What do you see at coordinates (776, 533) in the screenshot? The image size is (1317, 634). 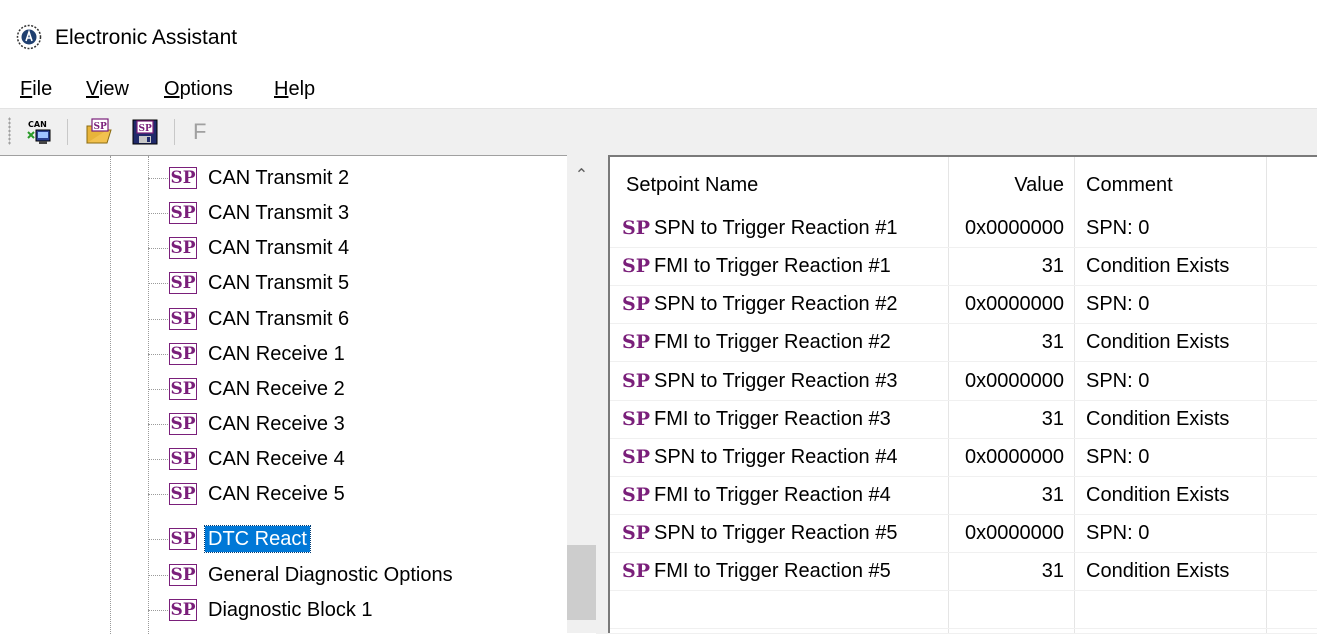 I see `setpoint-name-cell: SPN to Trigger Reaction #5` at bounding box center [776, 533].